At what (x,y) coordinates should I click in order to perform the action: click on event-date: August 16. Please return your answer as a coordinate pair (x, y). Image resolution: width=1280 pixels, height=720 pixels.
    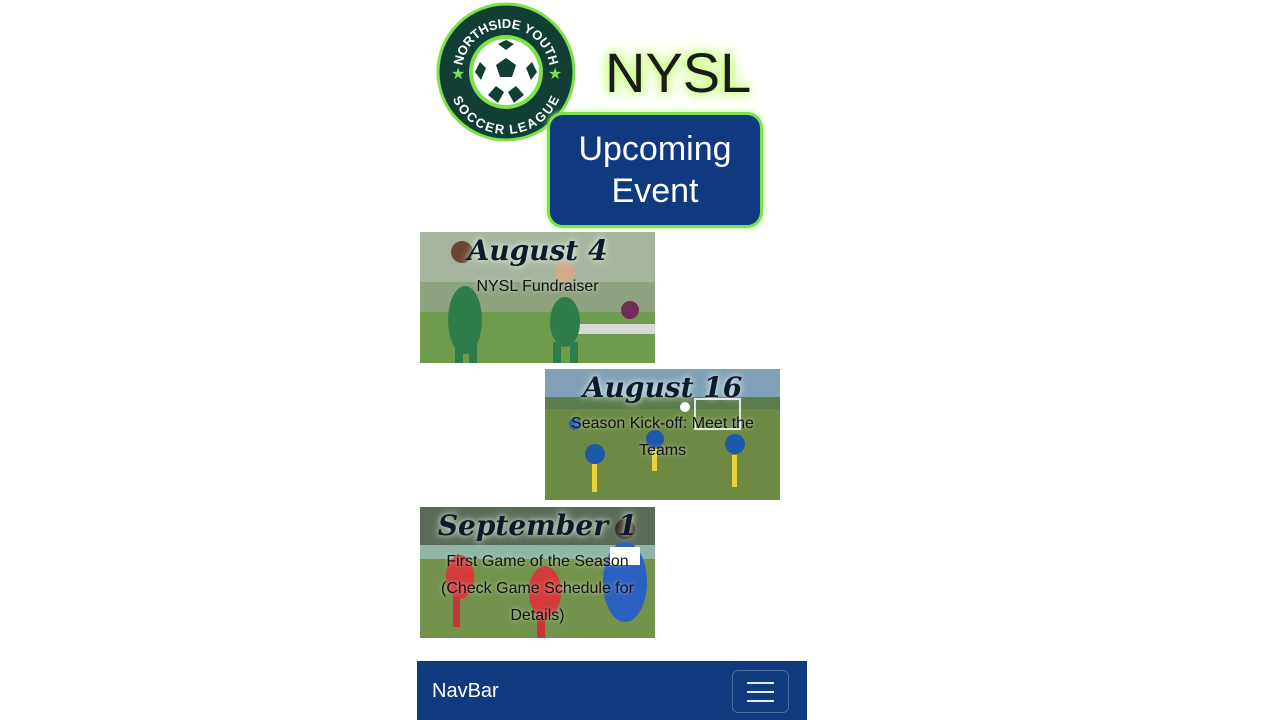
    Looking at the image, I should click on (662, 387).